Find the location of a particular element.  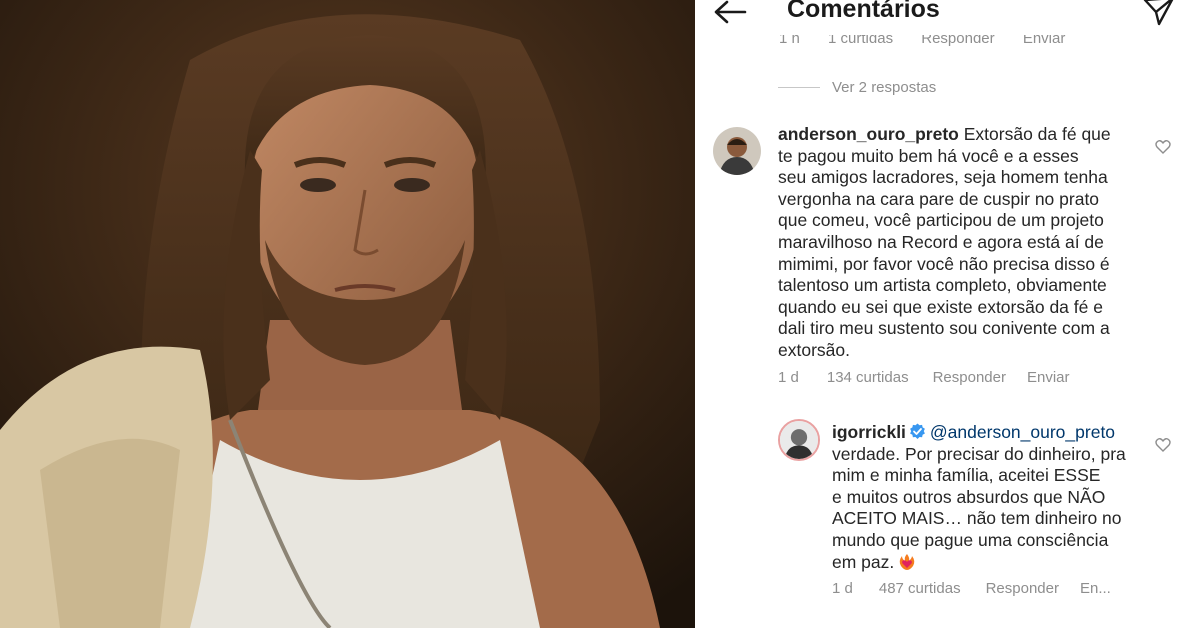

reply-username: igorrickli is located at coordinates (869, 432).